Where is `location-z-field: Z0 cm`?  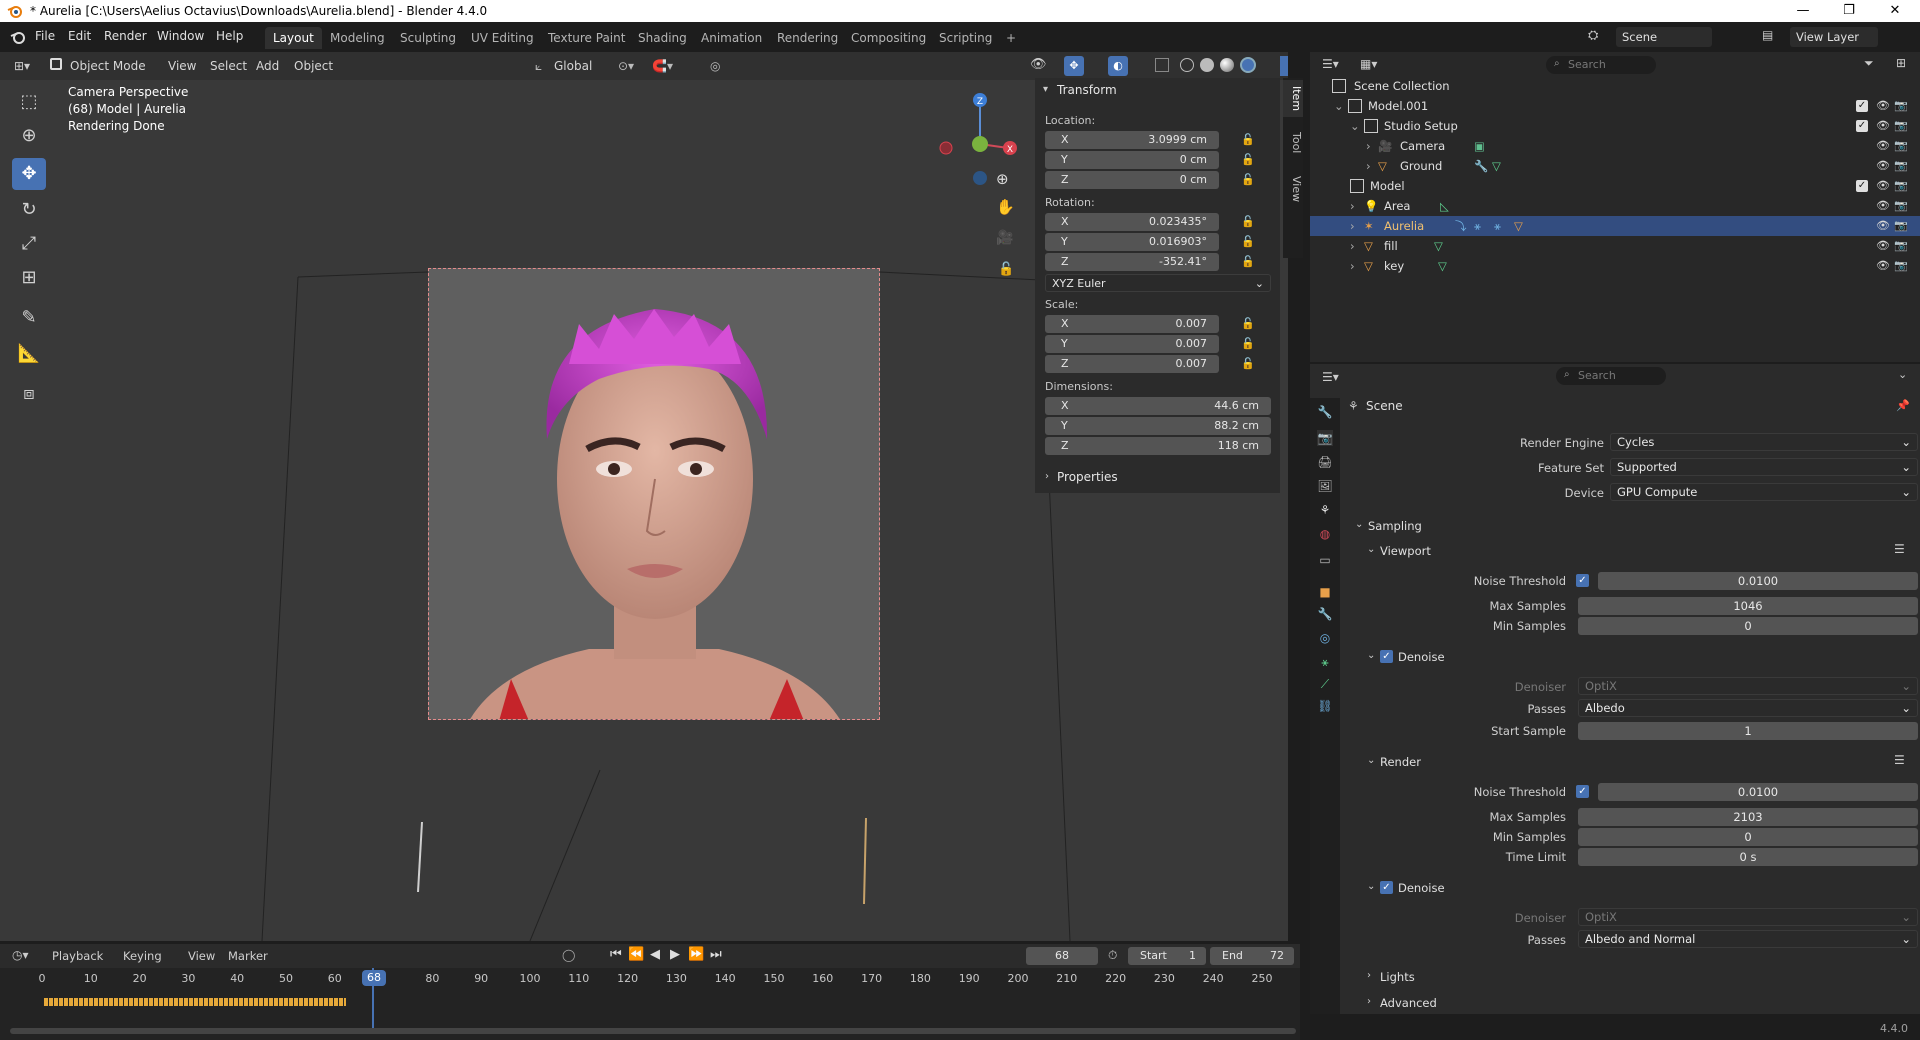
location-z-field: Z0 cm is located at coordinates (1132, 180).